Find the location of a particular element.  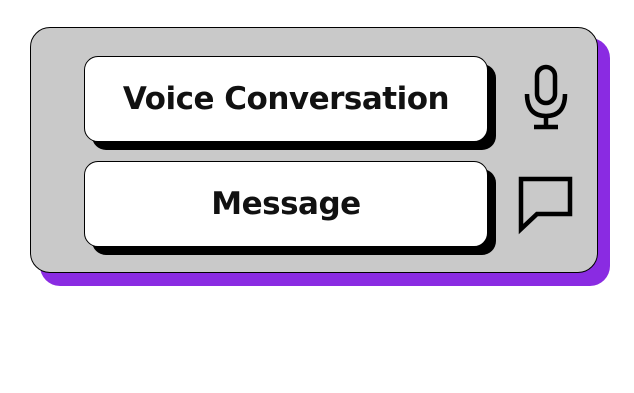

voice-conversation-button: Voice Conversation is located at coordinates (286, 99).